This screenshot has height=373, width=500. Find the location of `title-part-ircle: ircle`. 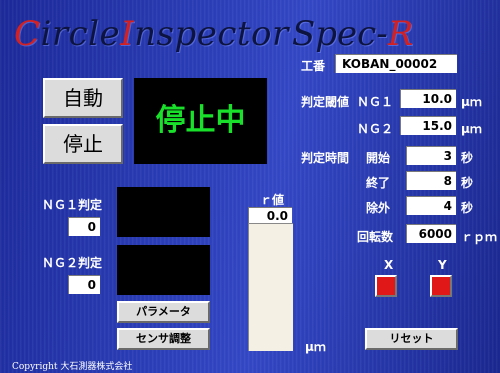

title-part-ircle: ircle is located at coordinates (80, 34).